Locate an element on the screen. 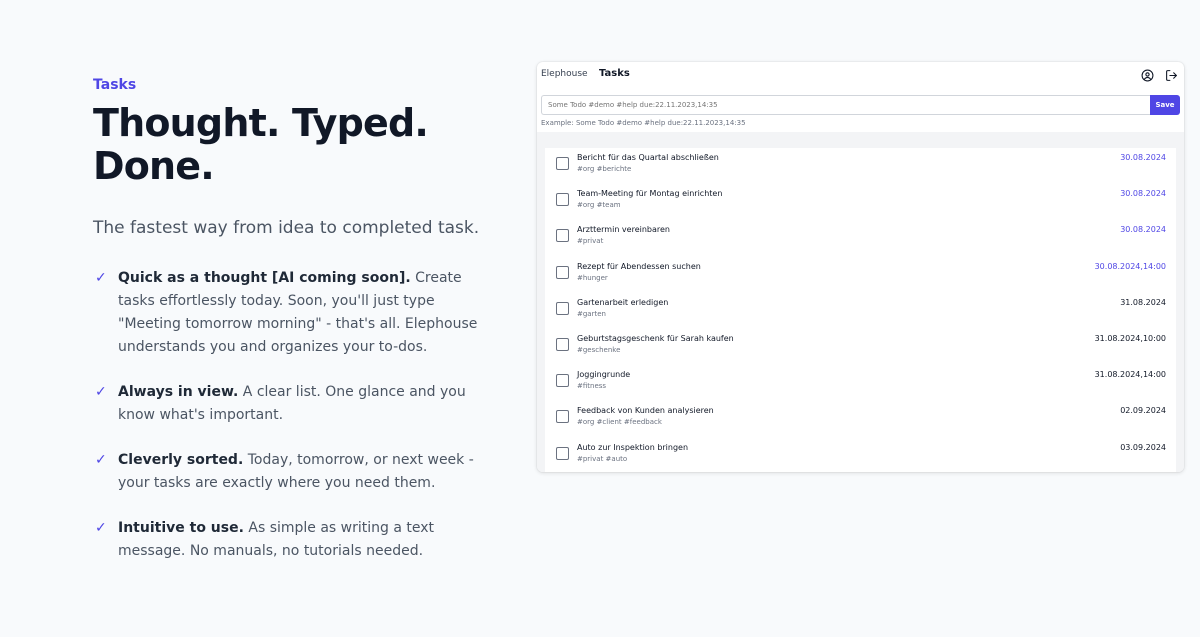 The image size is (1200, 637). task-due-date: 31.08.2024 is located at coordinates (1143, 302).